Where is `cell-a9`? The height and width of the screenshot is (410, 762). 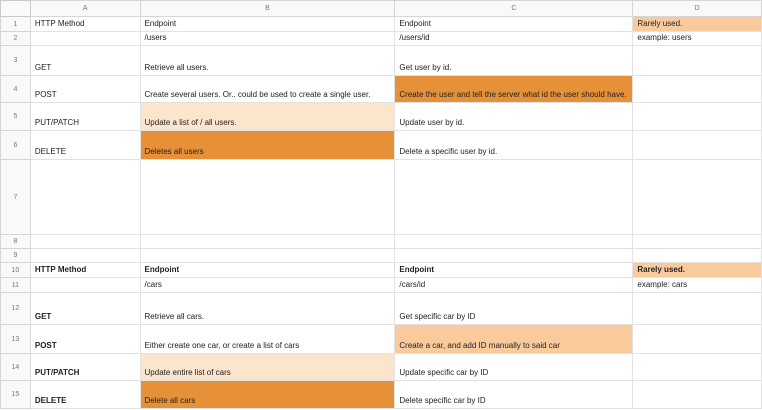
cell-a9 is located at coordinates (85, 255).